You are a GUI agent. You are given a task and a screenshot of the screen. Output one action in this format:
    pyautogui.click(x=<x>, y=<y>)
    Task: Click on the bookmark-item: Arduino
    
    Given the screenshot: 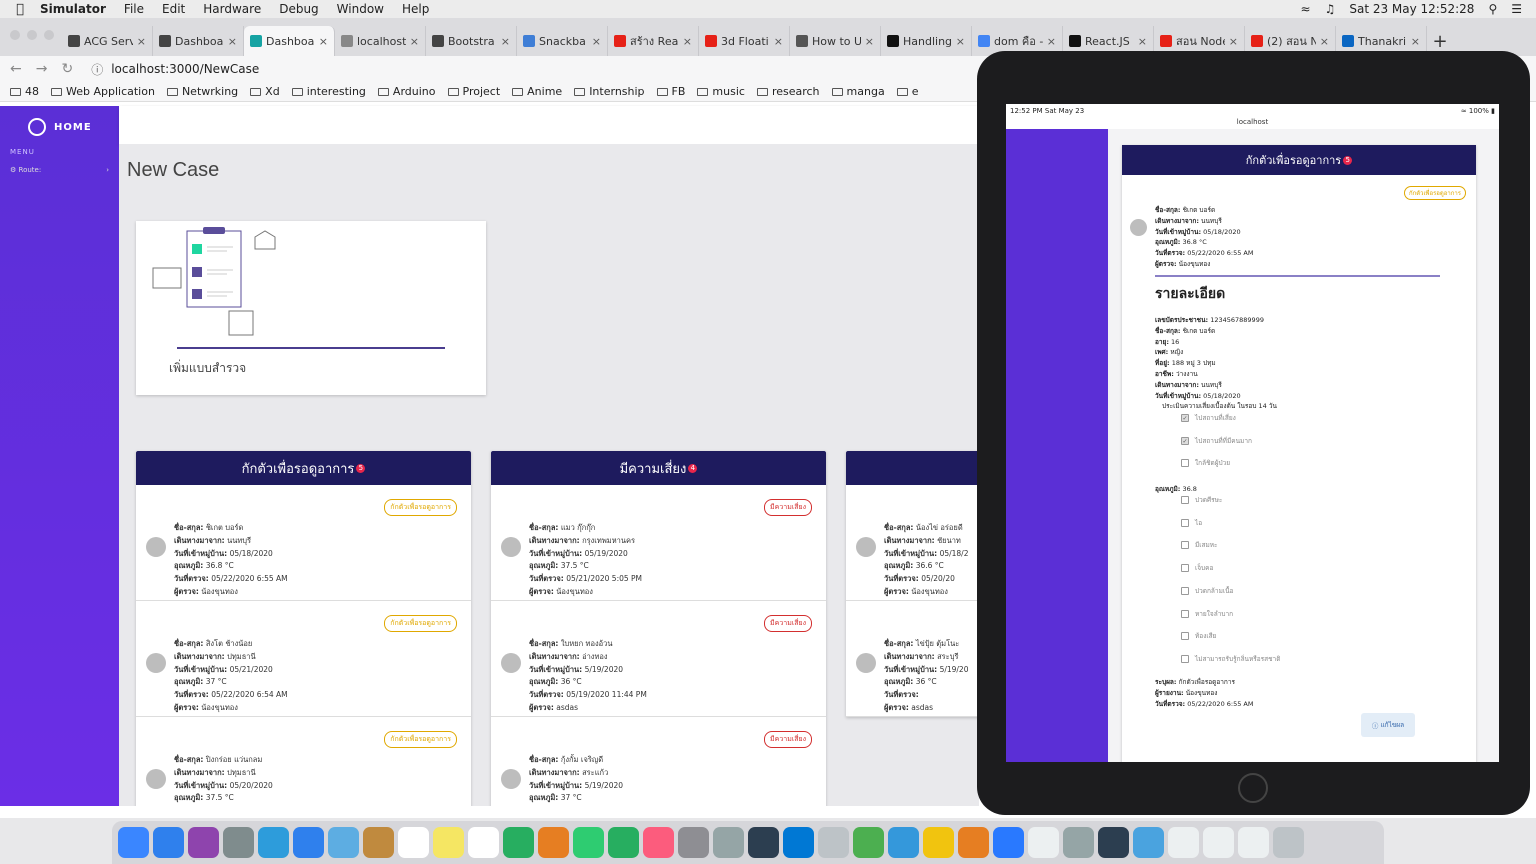 What is the action you would take?
    pyautogui.click(x=406, y=91)
    